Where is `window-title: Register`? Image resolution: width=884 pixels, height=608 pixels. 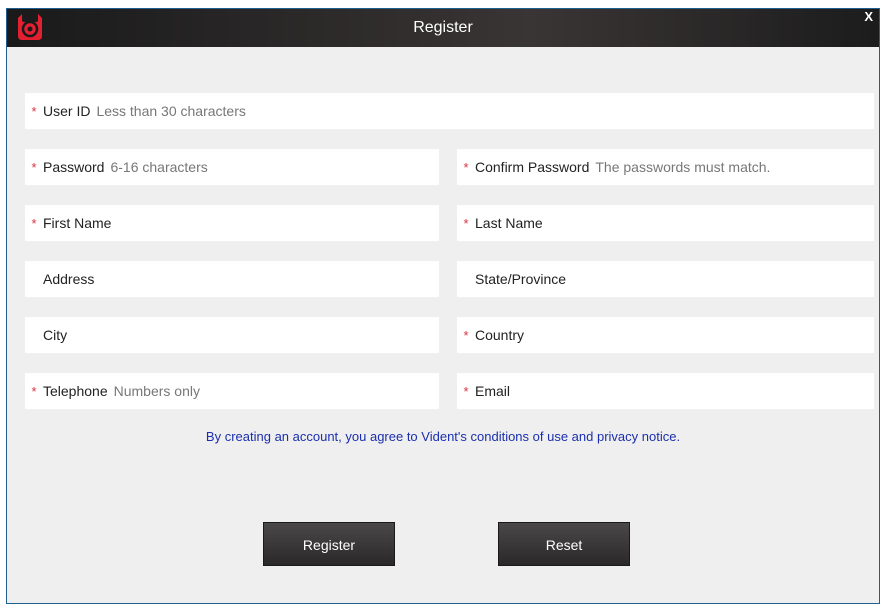 window-title: Register is located at coordinates (443, 27).